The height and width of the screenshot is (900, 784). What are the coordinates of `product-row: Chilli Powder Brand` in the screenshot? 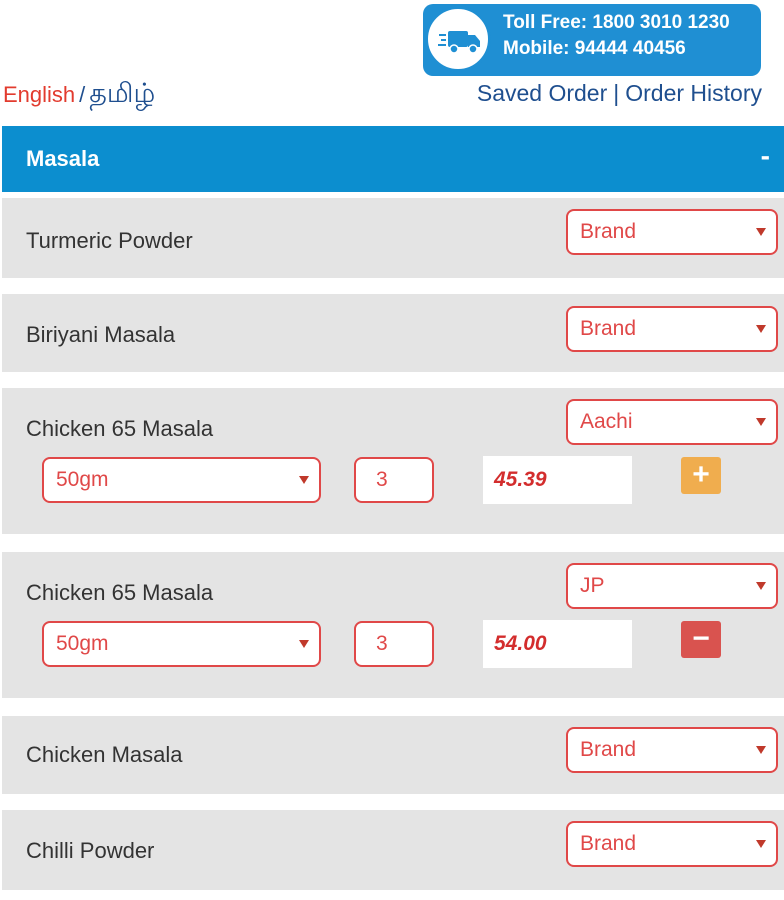 It's located at (393, 850).